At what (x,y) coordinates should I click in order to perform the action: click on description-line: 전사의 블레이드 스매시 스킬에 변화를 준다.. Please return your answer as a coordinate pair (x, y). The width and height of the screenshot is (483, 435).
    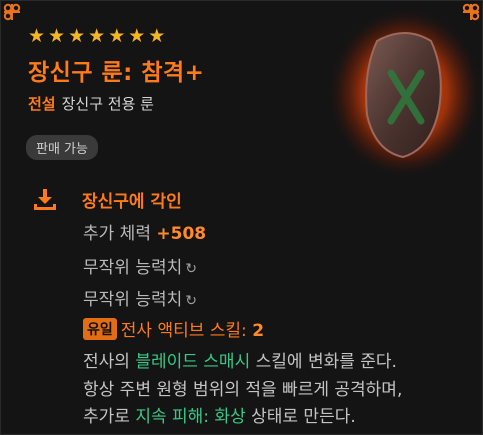
    Looking at the image, I should click on (240, 359).